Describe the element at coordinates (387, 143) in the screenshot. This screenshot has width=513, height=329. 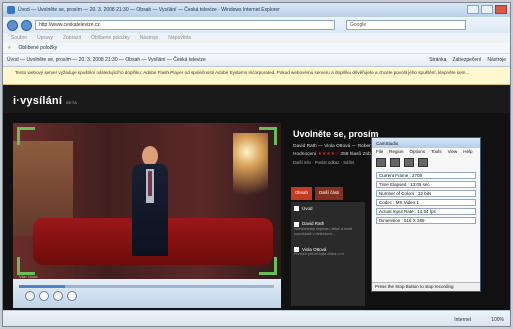
I see `camstudio-title: CamStudio` at that location.